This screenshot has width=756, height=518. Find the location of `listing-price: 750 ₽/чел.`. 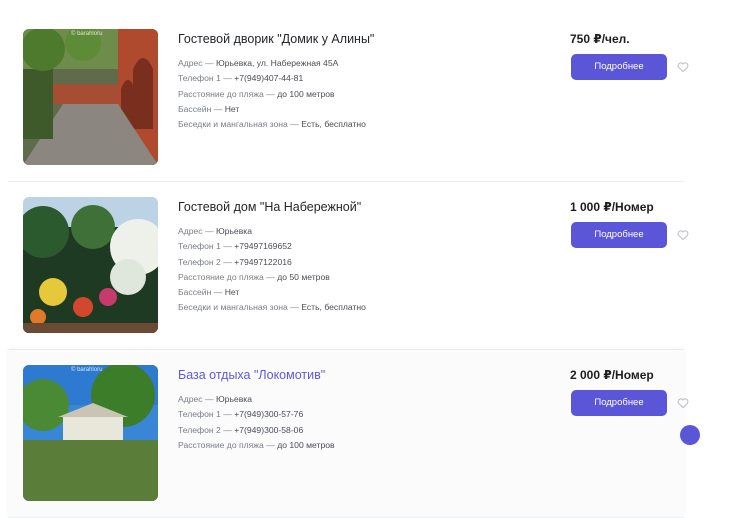

listing-price: 750 ₽/чел. is located at coordinates (600, 39).